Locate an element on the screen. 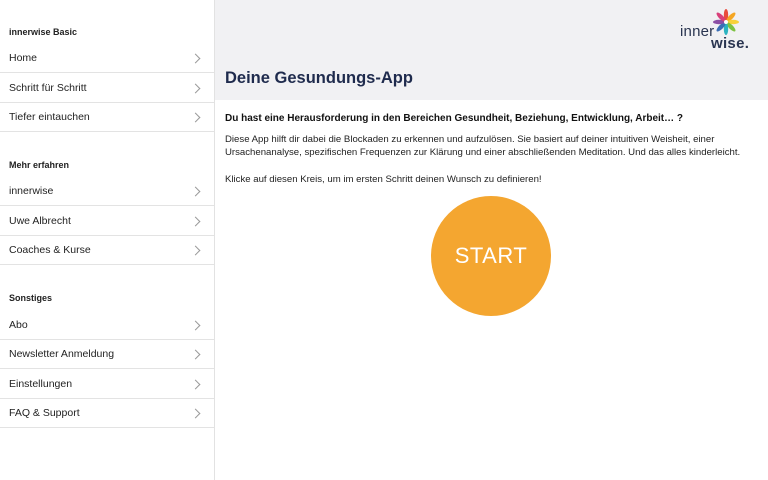  sidebar-item-faq-support: FAQ & Support is located at coordinates (107, 413).